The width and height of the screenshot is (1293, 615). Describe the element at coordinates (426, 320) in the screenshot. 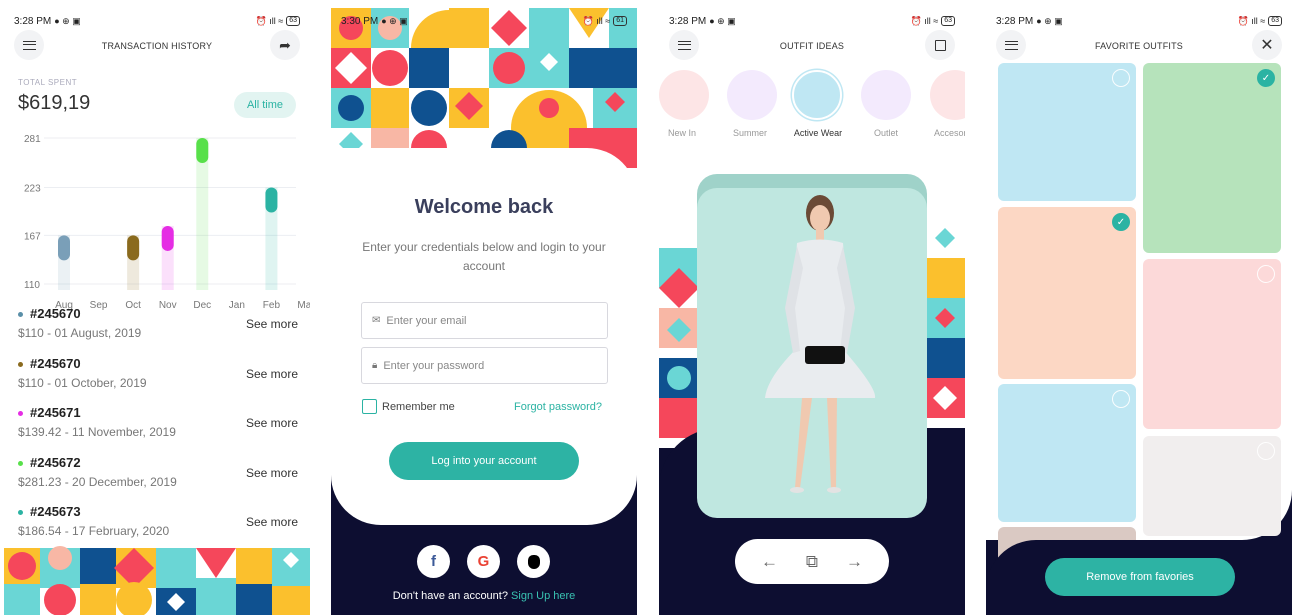

I see `email-placeholder: Enter your email` at that location.